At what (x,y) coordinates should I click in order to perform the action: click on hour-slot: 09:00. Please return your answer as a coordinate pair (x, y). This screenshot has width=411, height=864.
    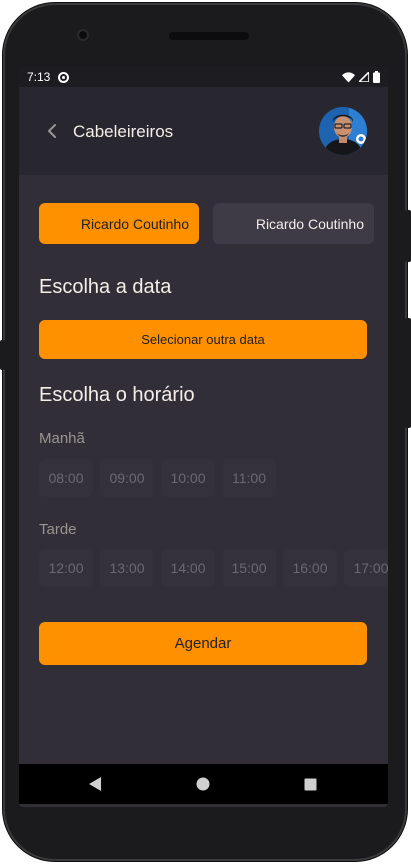
    Looking at the image, I should click on (127, 478).